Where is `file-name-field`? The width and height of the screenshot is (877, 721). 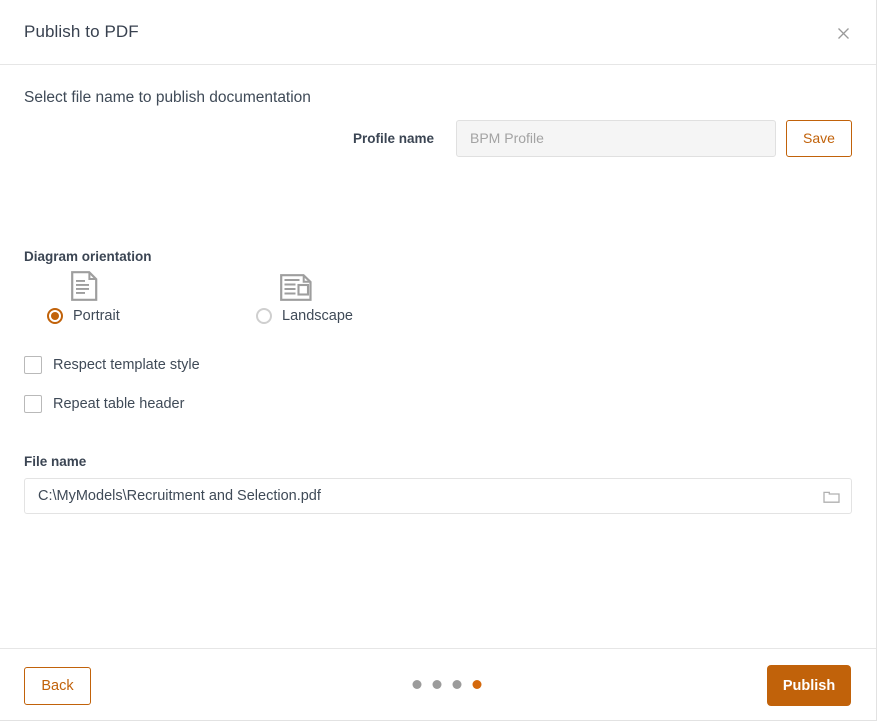 file-name-field is located at coordinates (438, 496).